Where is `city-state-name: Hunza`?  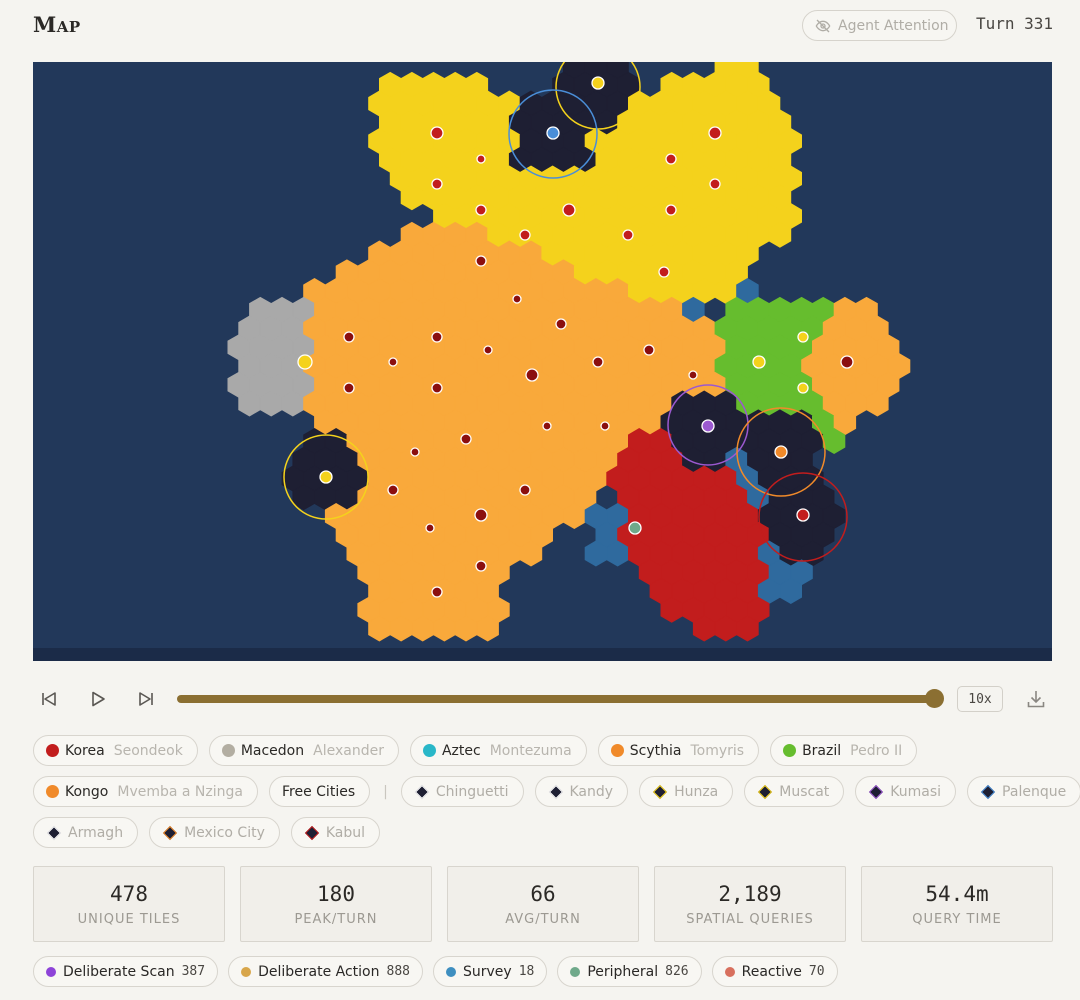
city-state-name: Hunza is located at coordinates (696, 791).